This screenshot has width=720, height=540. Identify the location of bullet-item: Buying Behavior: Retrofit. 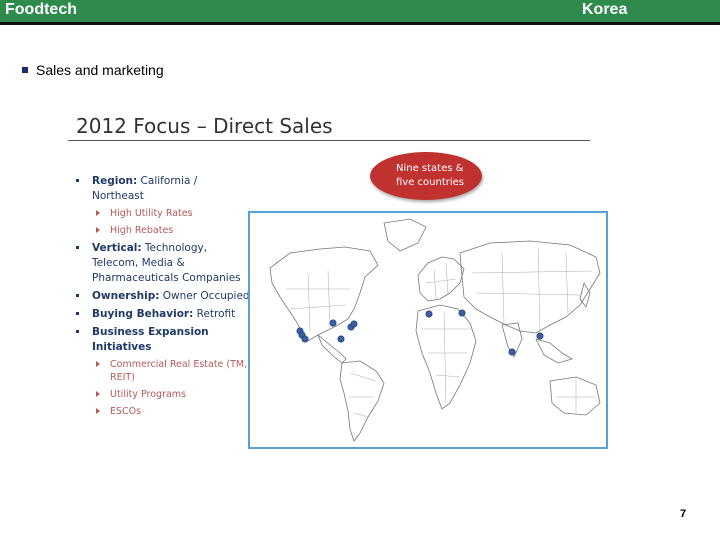
(161, 314).